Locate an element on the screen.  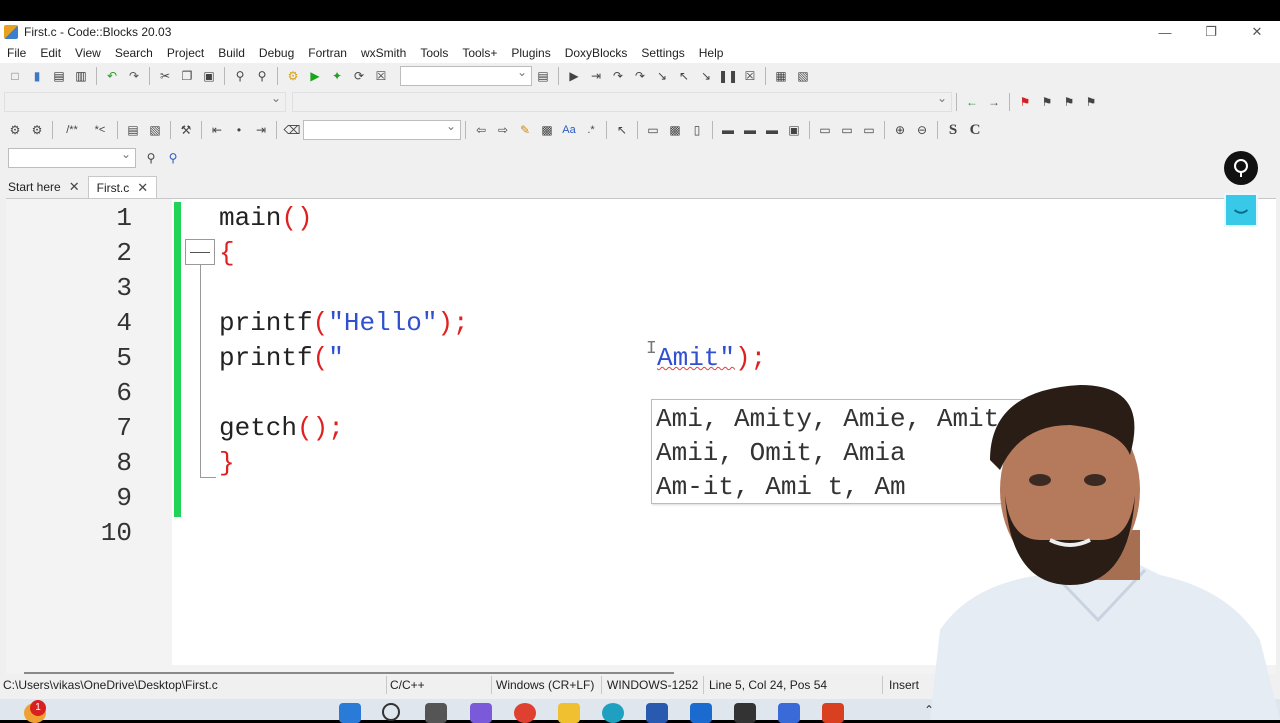
outlook-icon is located at coordinates (701, 713).